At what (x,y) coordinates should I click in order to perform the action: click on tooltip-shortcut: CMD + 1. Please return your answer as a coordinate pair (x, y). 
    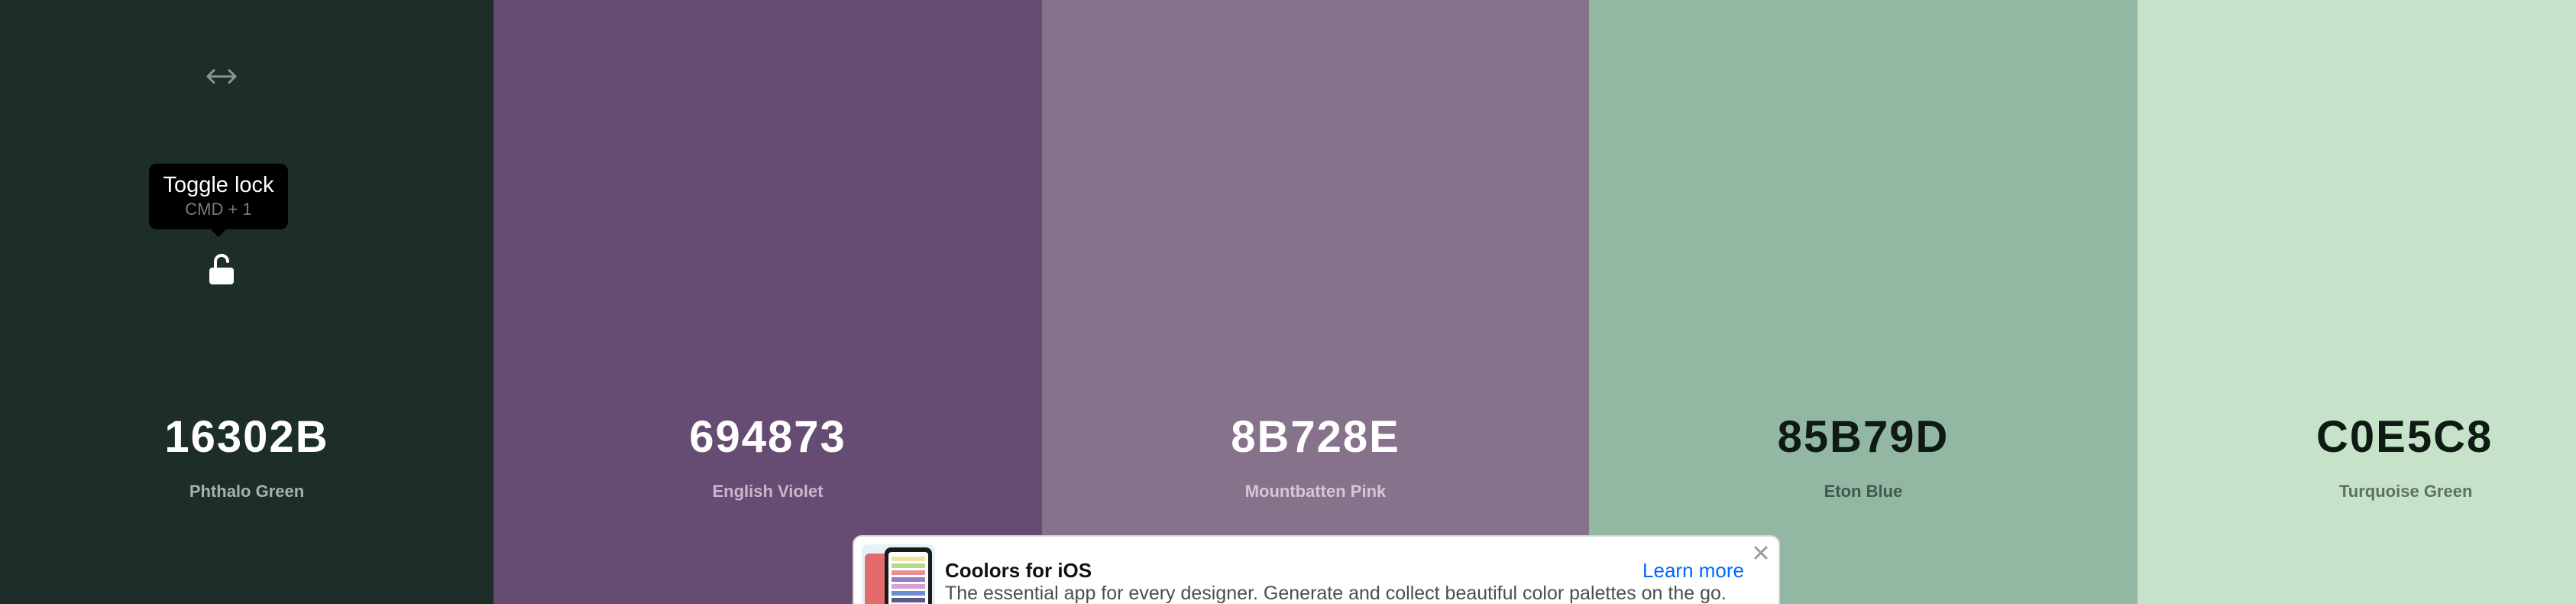
    Looking at the image, I should click on (218, 209).